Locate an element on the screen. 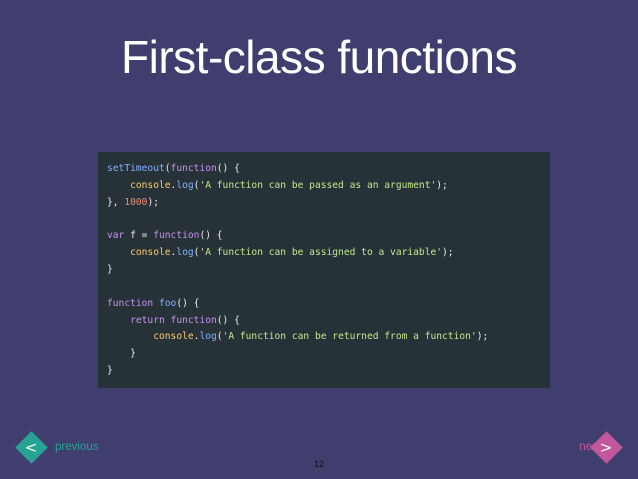  next-symbol: > is located at coordinates (606, 446).